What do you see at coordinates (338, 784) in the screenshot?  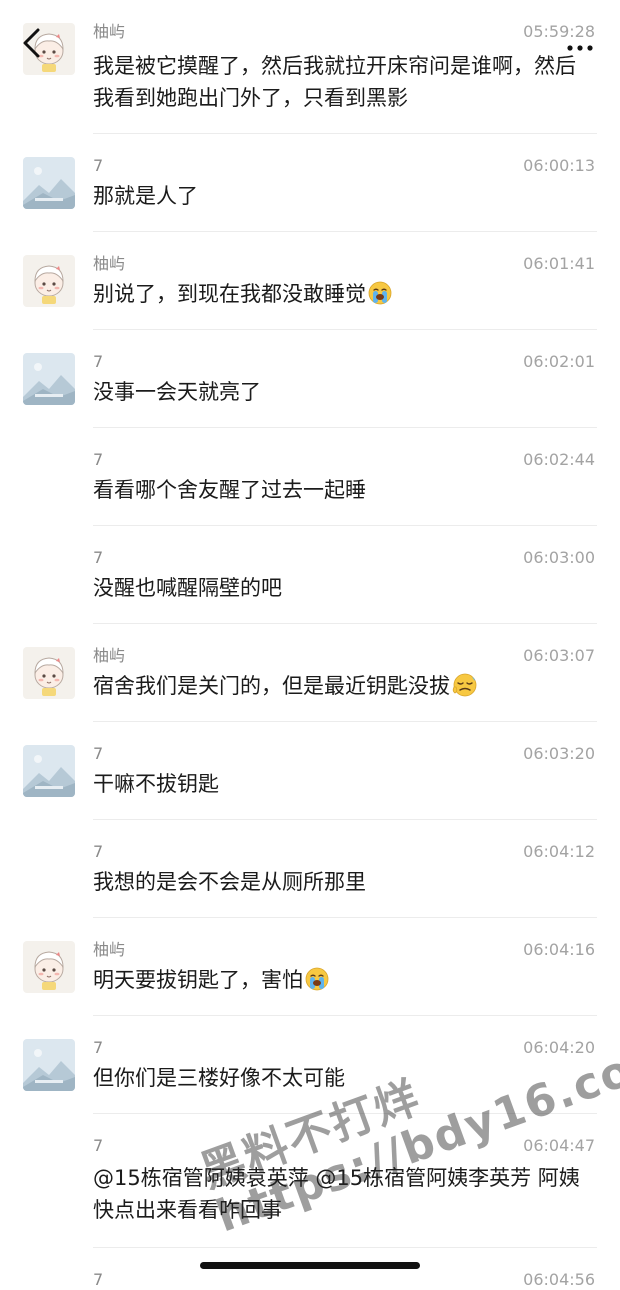 I see `message-text: 干嘛不拔钥匙` at bounding box center [338, 784].